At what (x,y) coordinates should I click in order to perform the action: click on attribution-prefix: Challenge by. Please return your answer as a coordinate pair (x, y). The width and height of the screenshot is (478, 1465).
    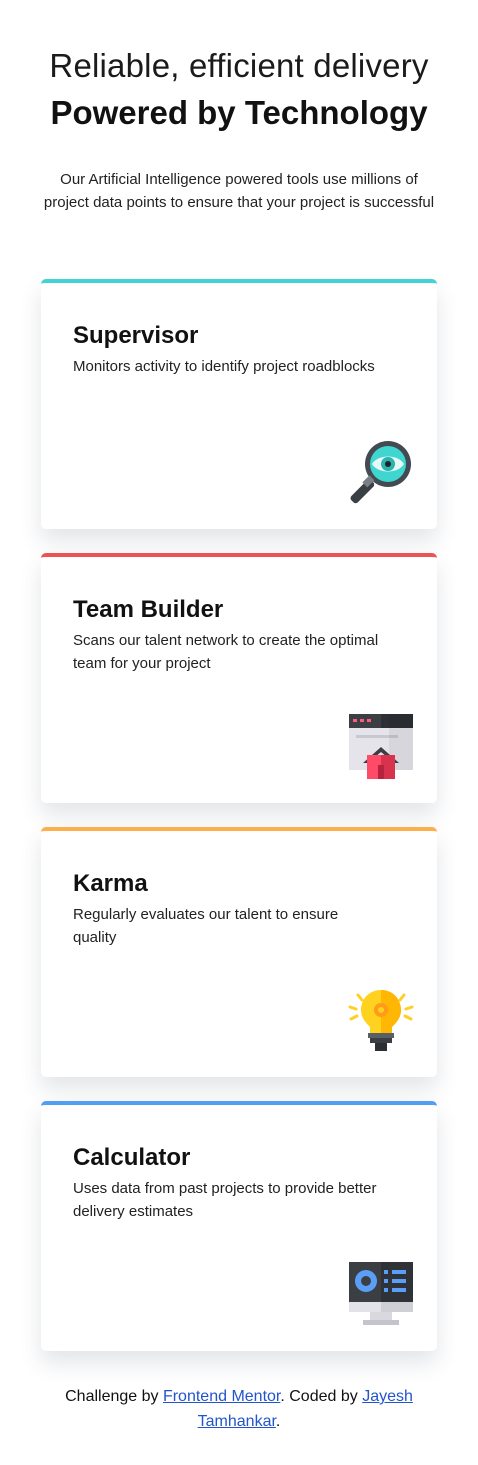
    Looking at the image, I should click on (114, 1396).